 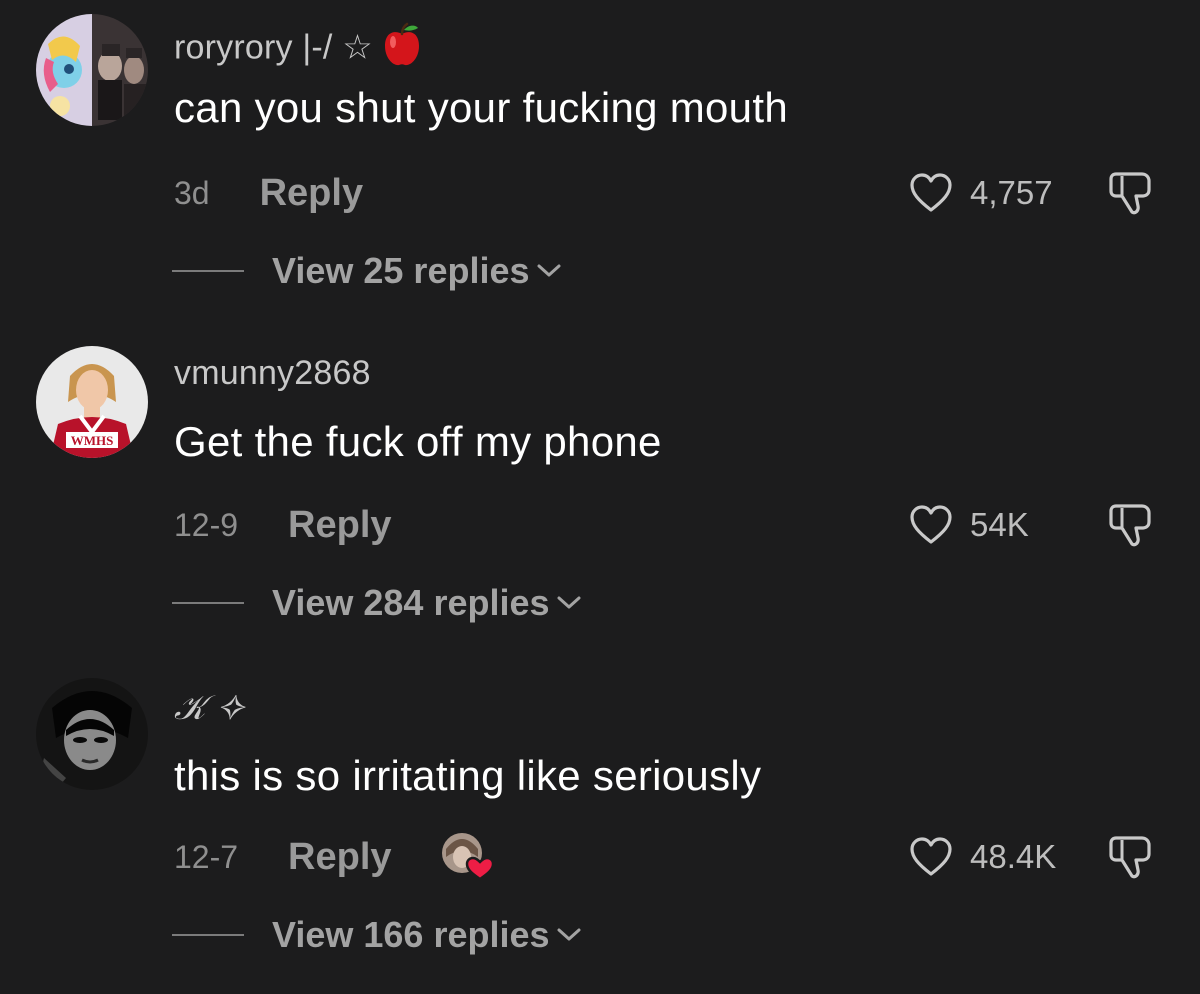 I want to click on username: 𝒦 ✧, so click(x=209, y=708).